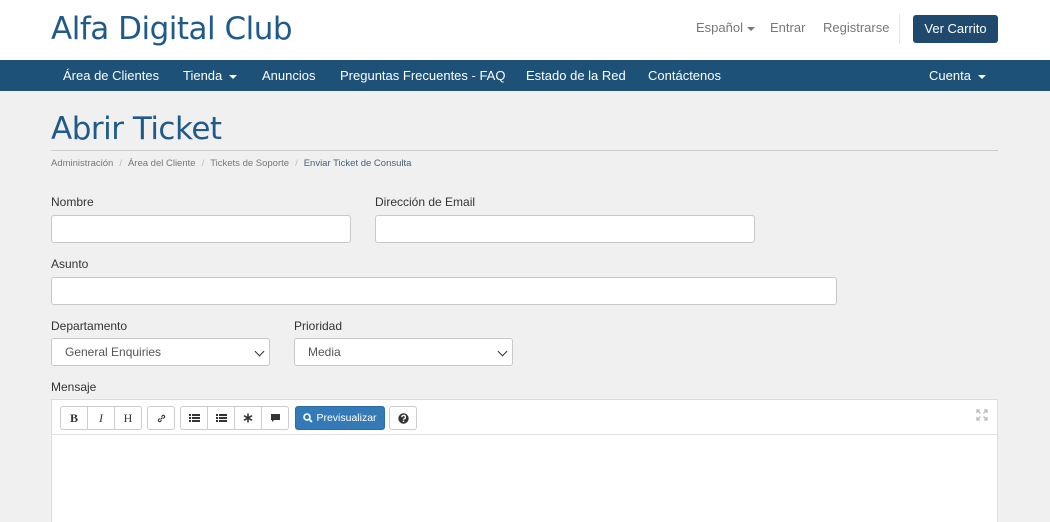 This screenshot has height=522, width=1050. What do you see at coordinates (70, 264) in the screenshot?
I see `subject-label: Asunto` at bounding box center [70, 264].